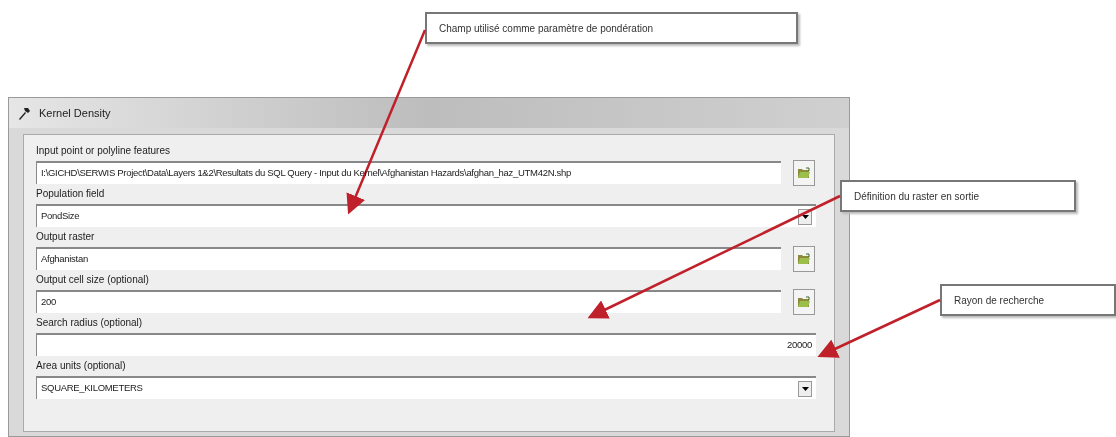  What do you see at coordinates (24, 113) in the screenshot?
I see `hammer-icon` at bounding box center [24, 113].